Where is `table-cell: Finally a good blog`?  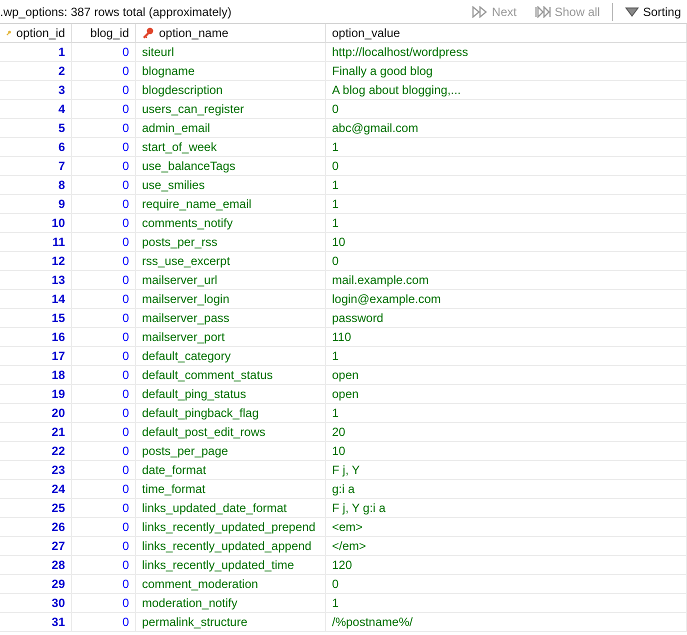 table-cell: Finally a good blog is located at coordinates (506, 71).